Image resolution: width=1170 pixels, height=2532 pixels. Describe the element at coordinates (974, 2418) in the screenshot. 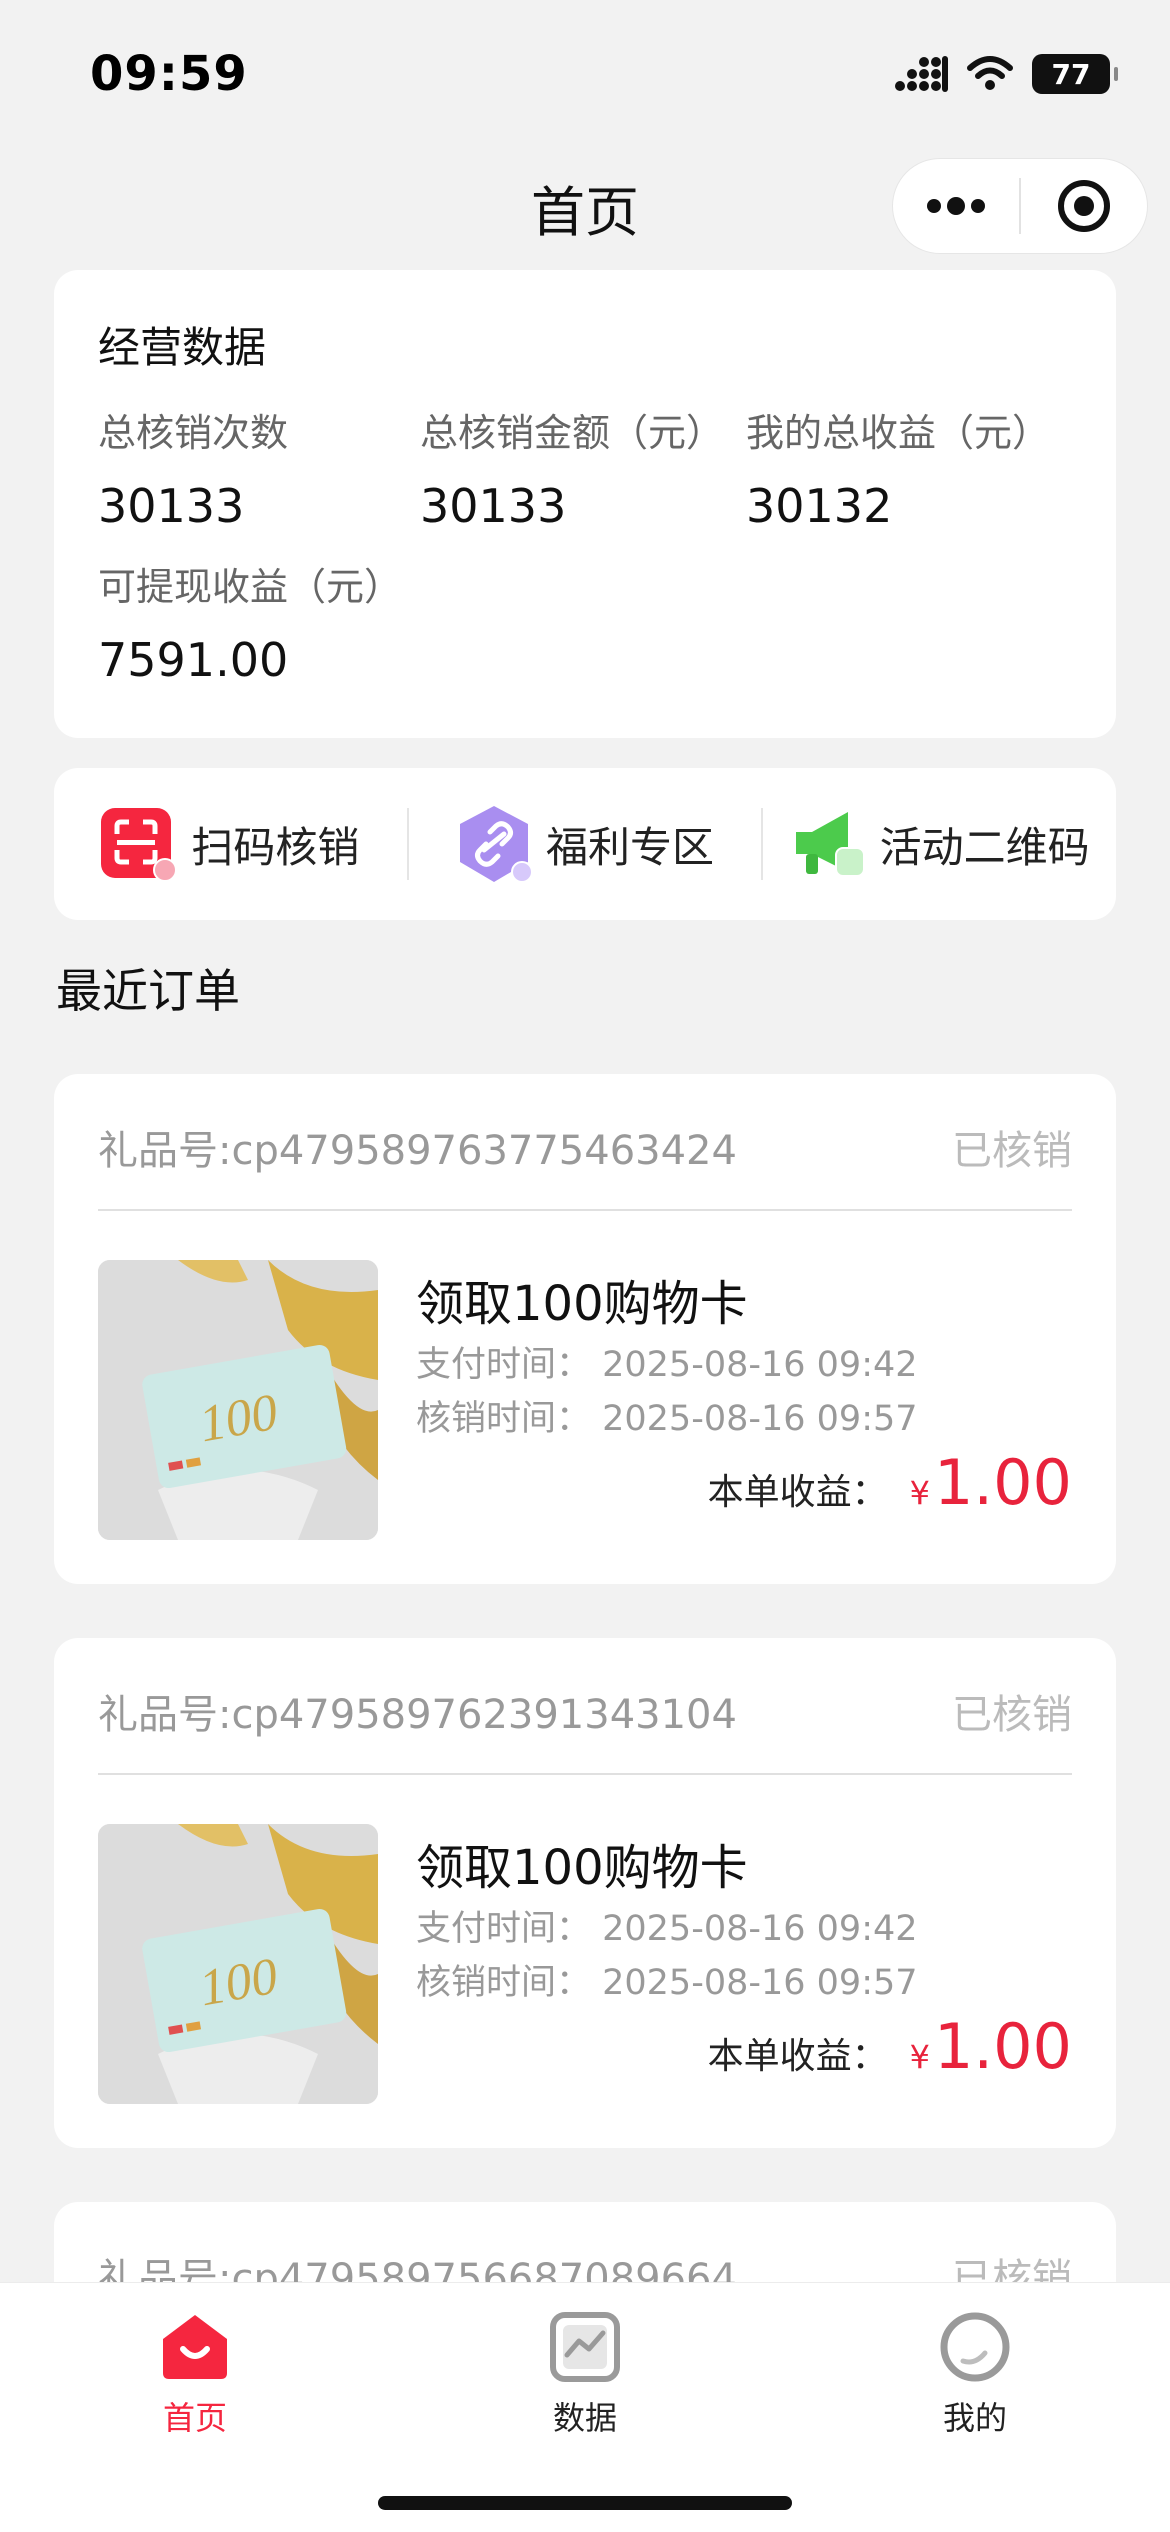

I see `tab-label: 我的` at that location.